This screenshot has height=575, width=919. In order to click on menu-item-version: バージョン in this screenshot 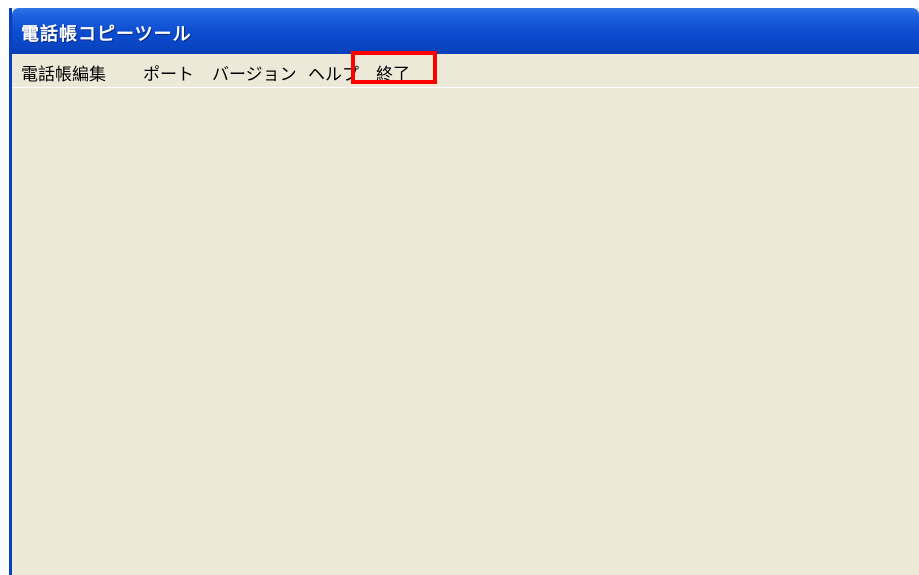, I will do `click(254, 72)`.